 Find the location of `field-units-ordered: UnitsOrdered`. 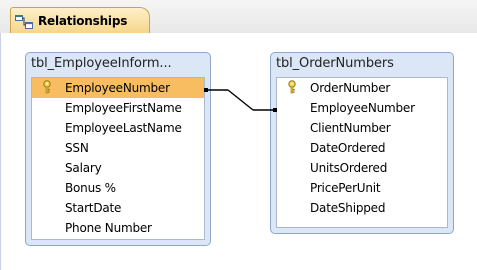

field-units-ordered: UnitsOrdered is located at coordinates (362, 168).